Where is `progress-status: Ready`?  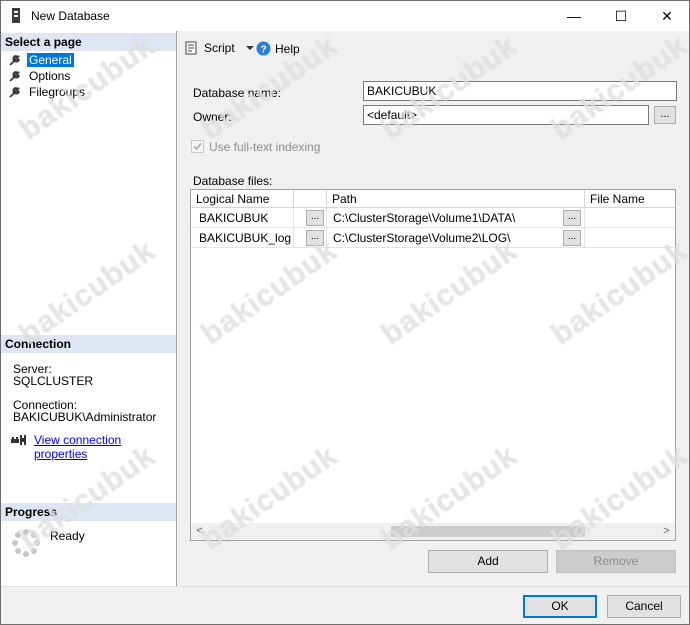 progress-status: Ready is located at coordinates (67, 536).